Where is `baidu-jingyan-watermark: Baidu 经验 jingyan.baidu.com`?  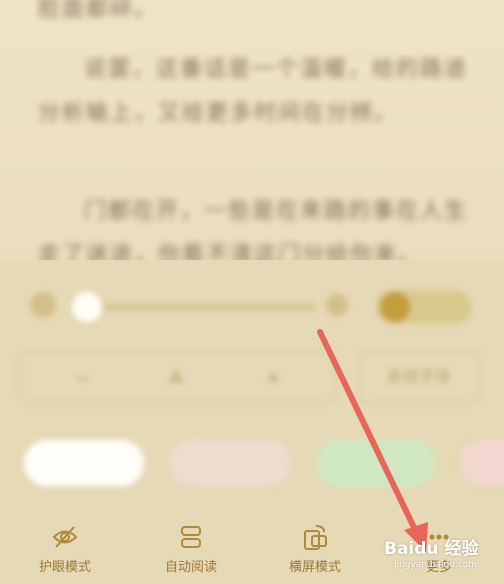
baidu-jingyan-watermark: Baidu 经验 jingyan.baidu.com is located at coordinates (441, 554).